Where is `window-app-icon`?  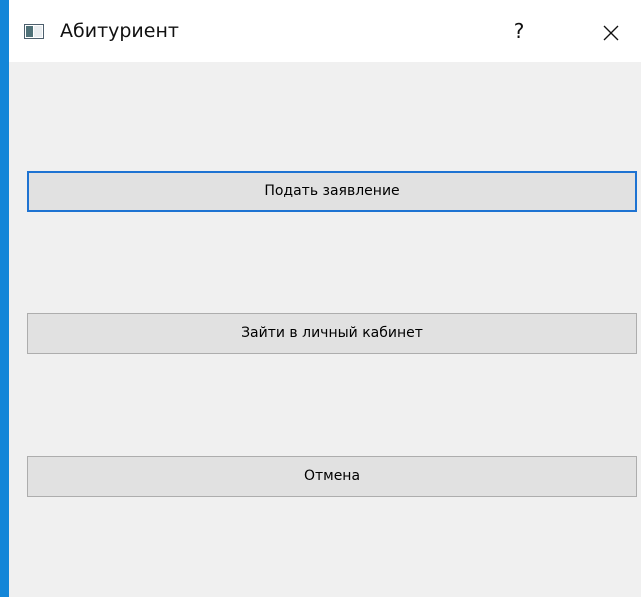
window-app-icon is located at coordinates (34, 31).